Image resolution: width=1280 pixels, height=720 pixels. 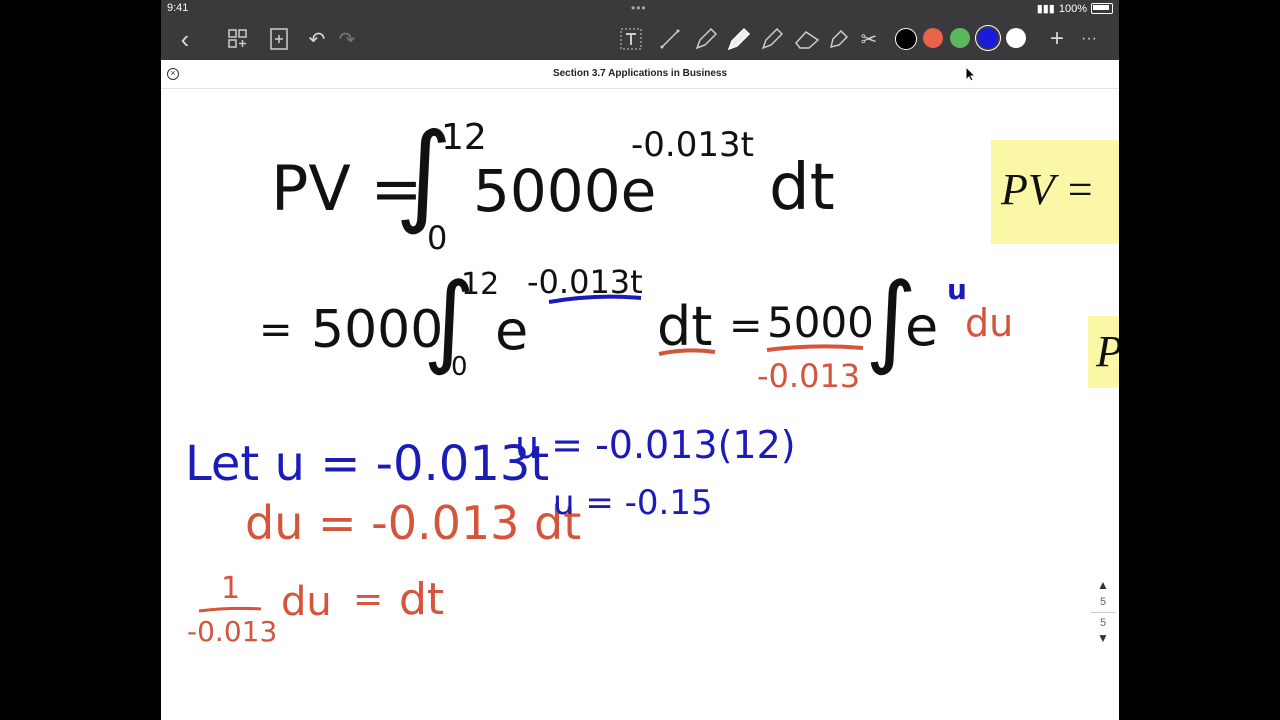 What do you see at coordinates (1045, 9) in the screenshot?
I see `signal-icon: ▮▮▮` at bounding box center [1045, 9].